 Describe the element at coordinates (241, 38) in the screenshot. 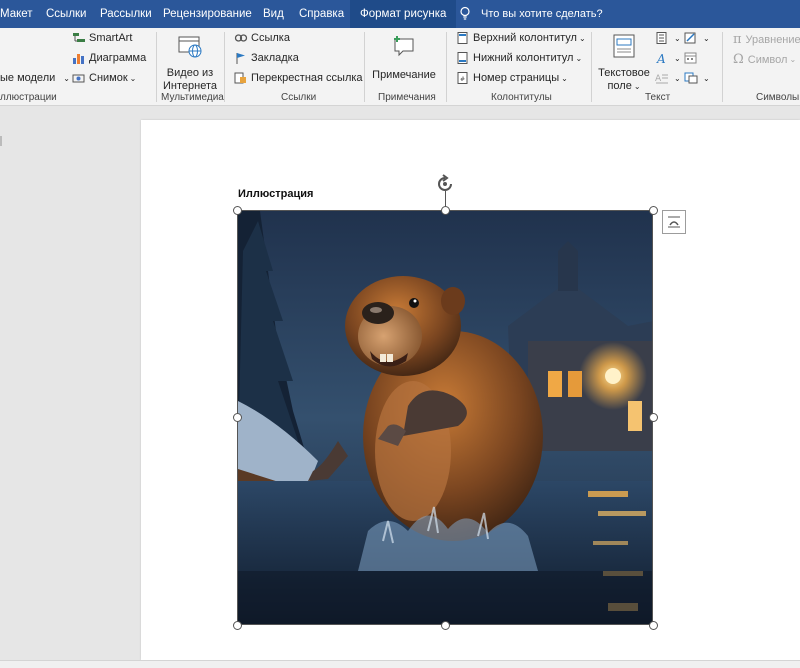

I see `link-icon` at that location.